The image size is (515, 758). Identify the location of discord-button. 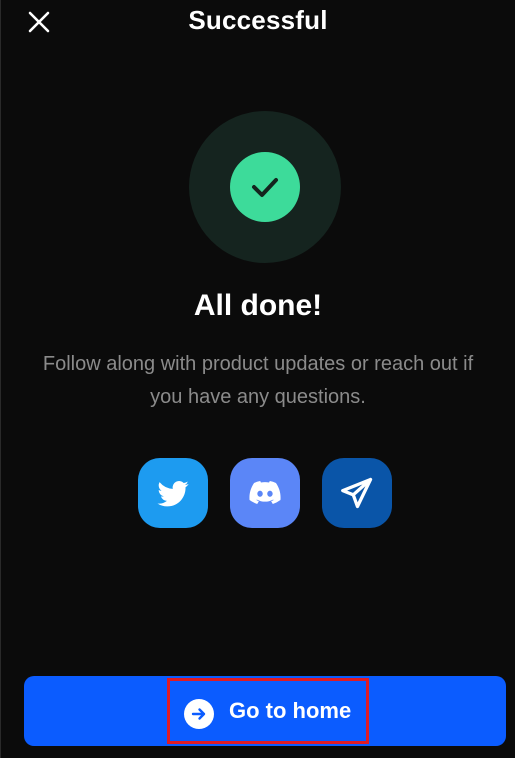
(265, 493).